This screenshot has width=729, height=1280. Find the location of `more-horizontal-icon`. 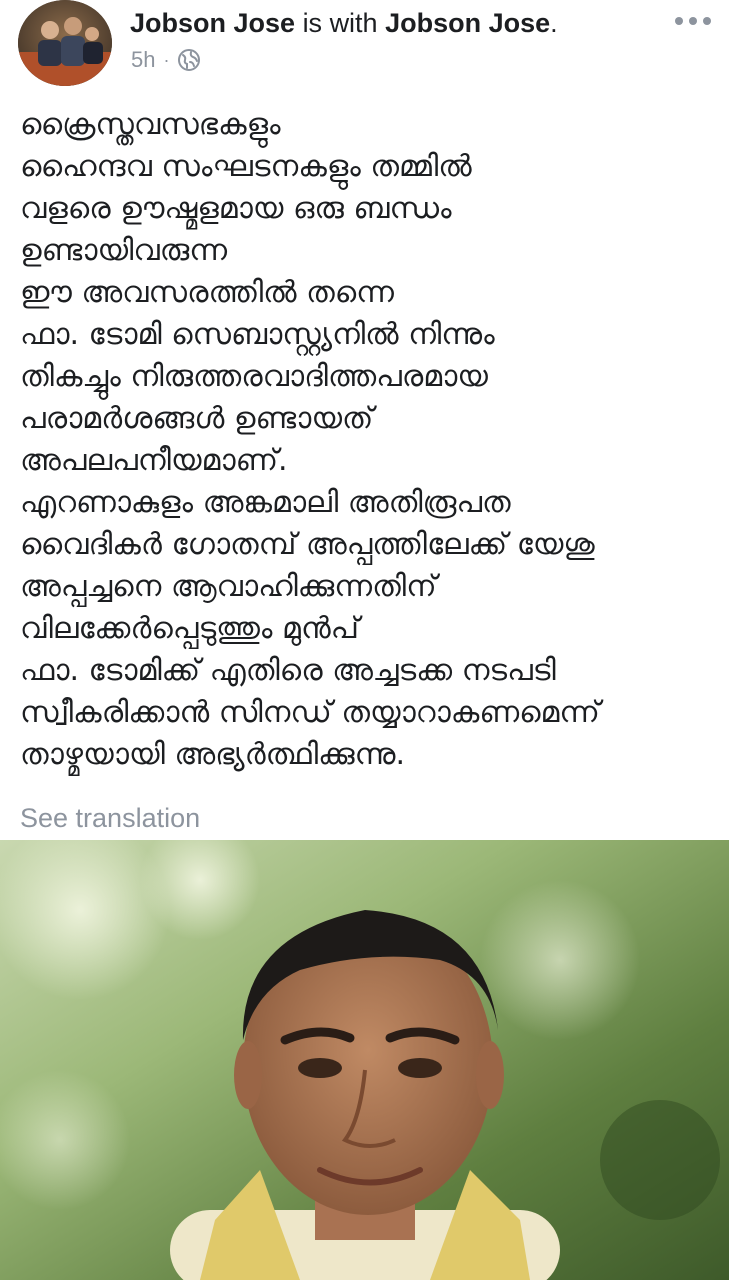

more-horizontal-icon is located at coordinates (693, 21).